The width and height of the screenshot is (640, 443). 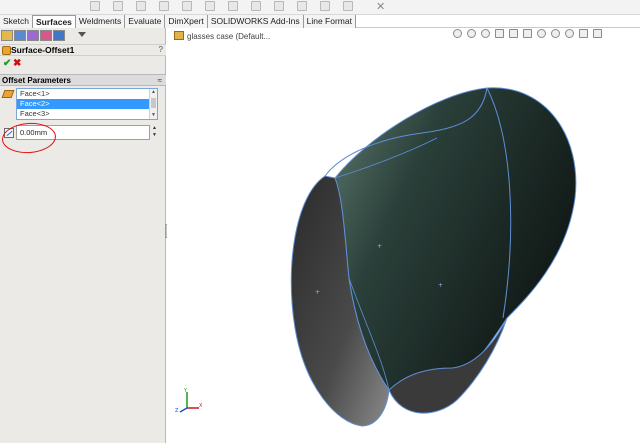 What do you see at coordinates (380, 6) in the screenshot?
I see `close-icon: ✕` at bounding box center [380, 6].